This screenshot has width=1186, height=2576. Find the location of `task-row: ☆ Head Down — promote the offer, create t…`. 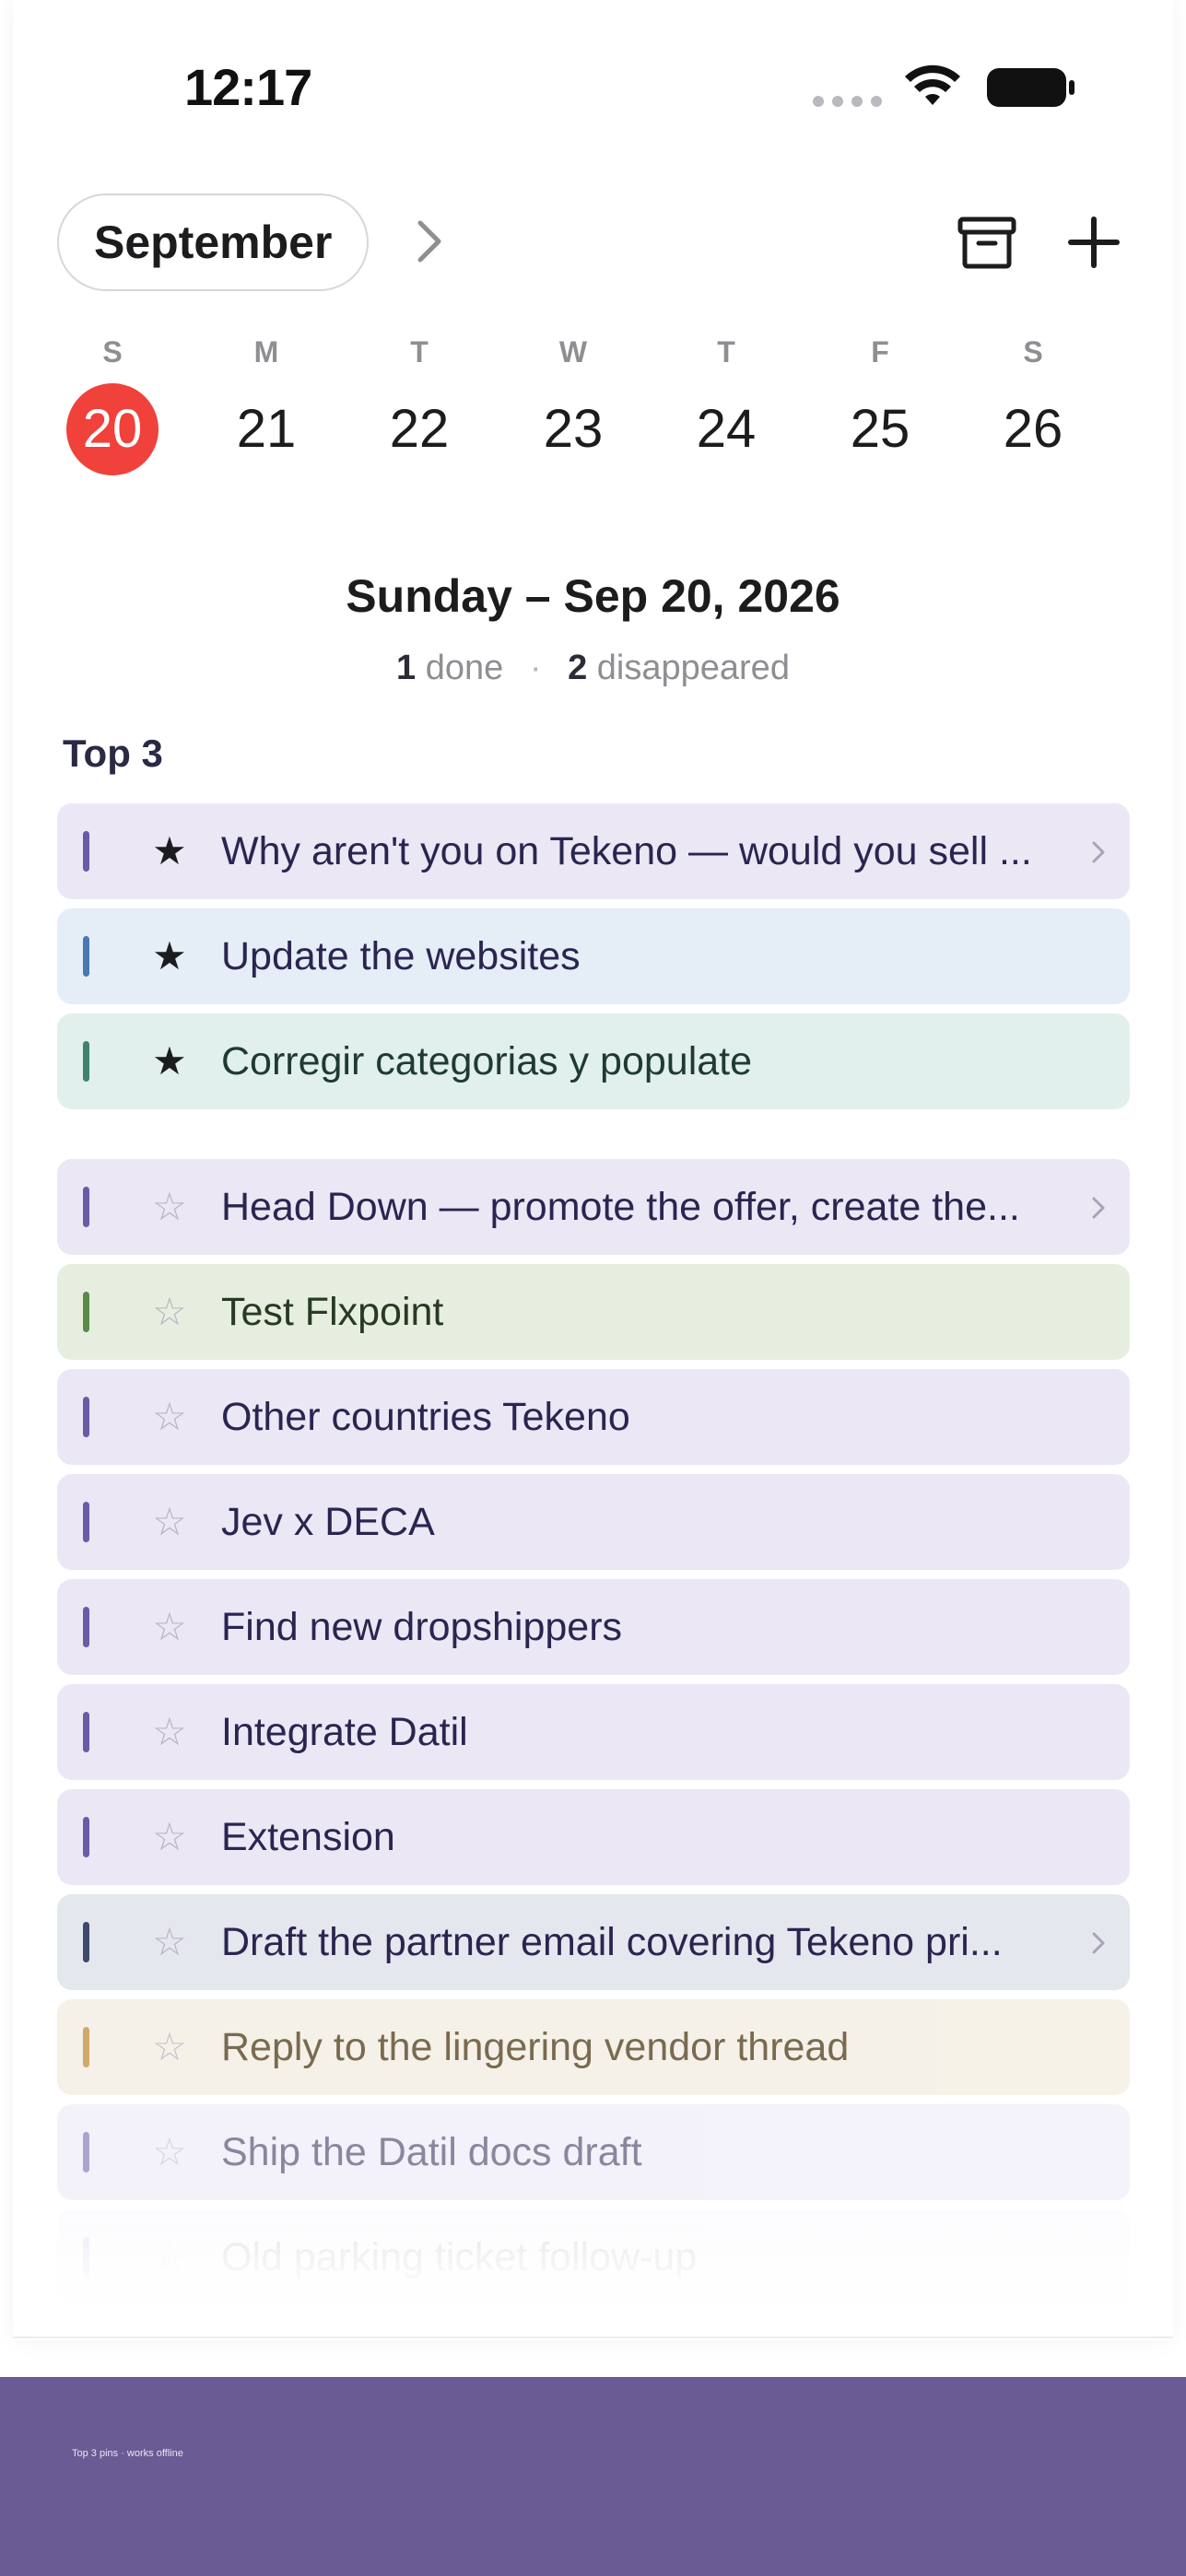

task-row: ☆ Head Down — promote the offer, create t… is located at coordinates (593, 1207).